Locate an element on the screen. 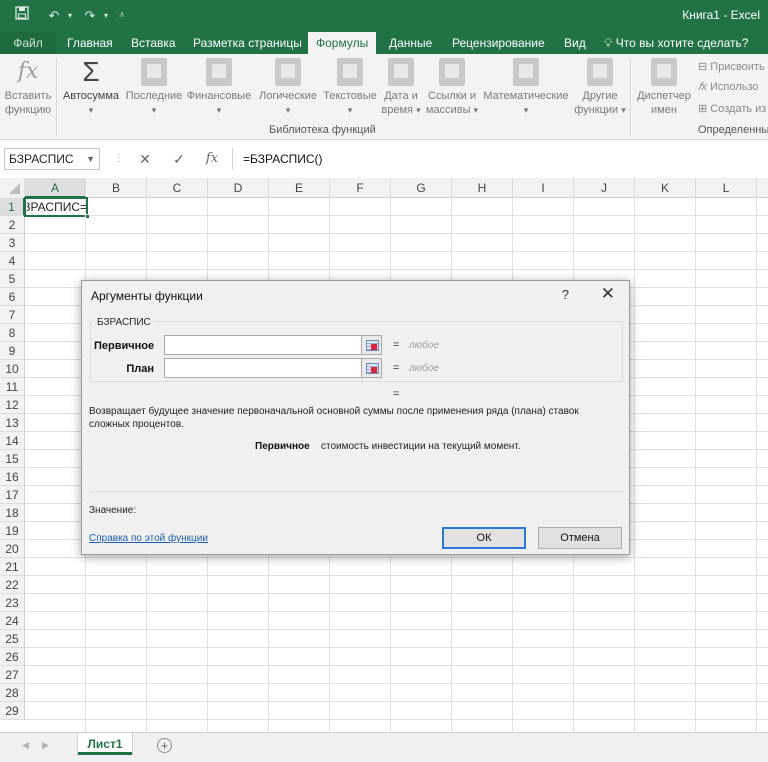 The height and width of the screenshot is (762, 768). row-header: 25 is located at coordinates (12, 639).